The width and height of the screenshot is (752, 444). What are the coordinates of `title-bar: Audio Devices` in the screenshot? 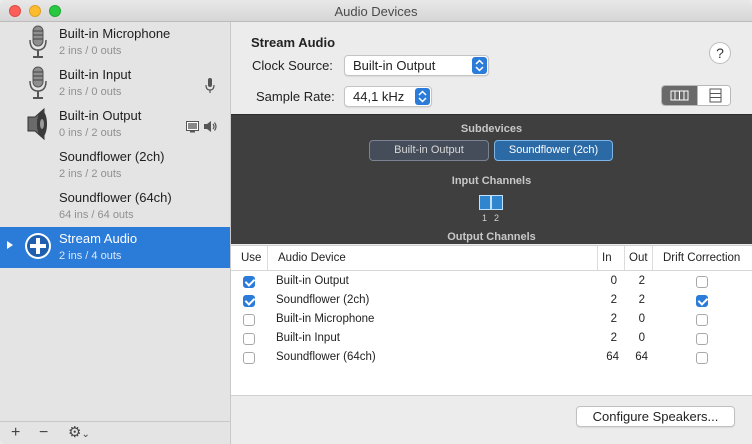 It's located at (376, 11).